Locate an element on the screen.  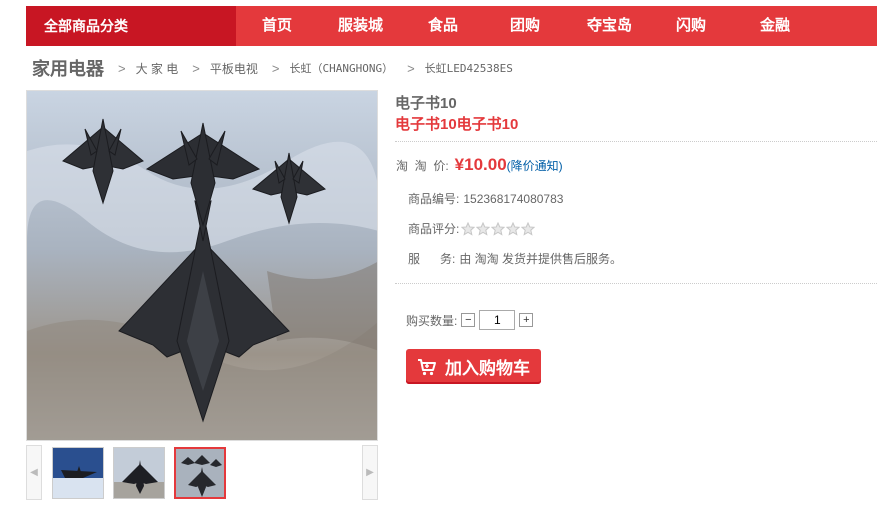
thumb-prev-button: ◀ is located at coordinates (34, 472).